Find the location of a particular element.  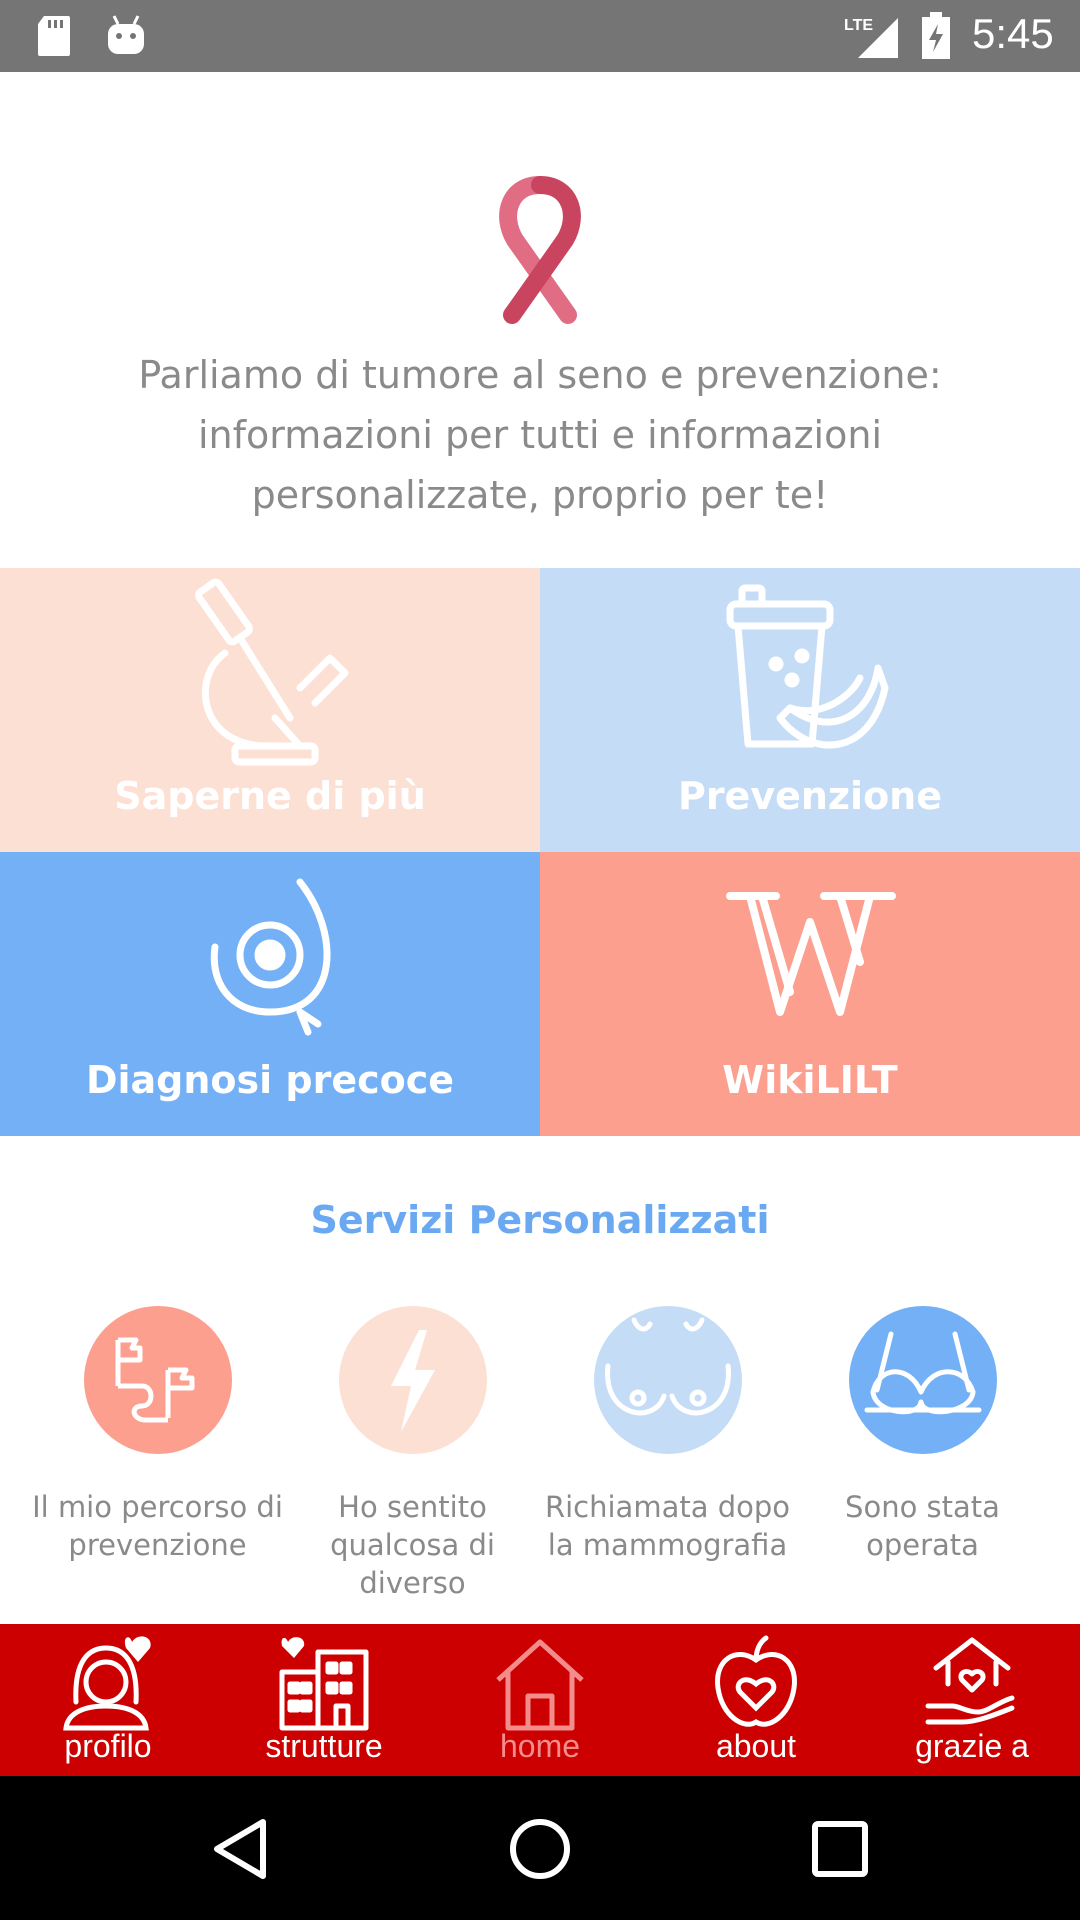

battery-charging-icon is located at coordinates (936, 35).